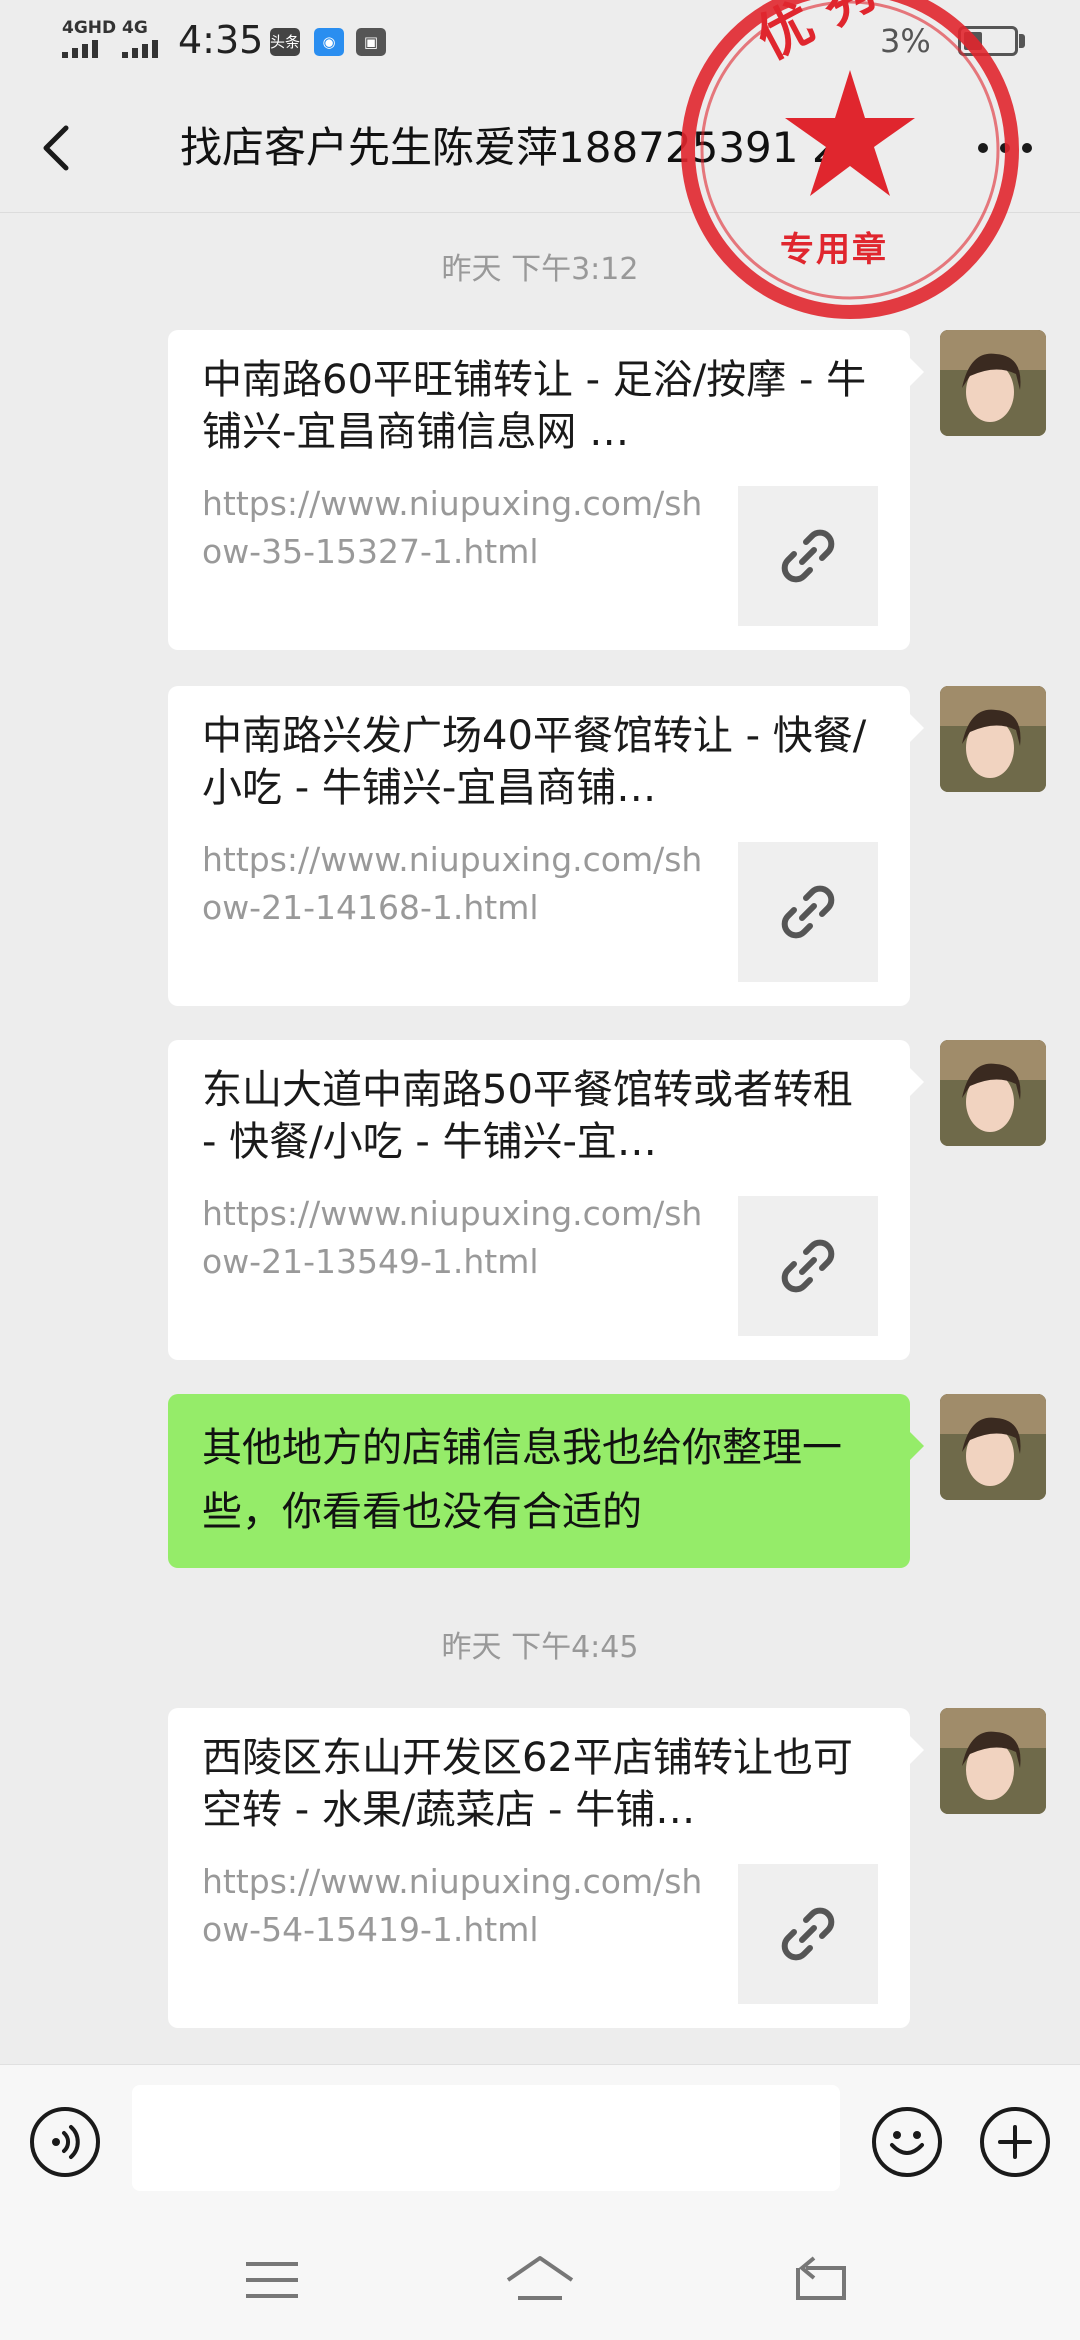 The image size is (1080, 2340). I want to click on home-icon, so click(540, 2278).